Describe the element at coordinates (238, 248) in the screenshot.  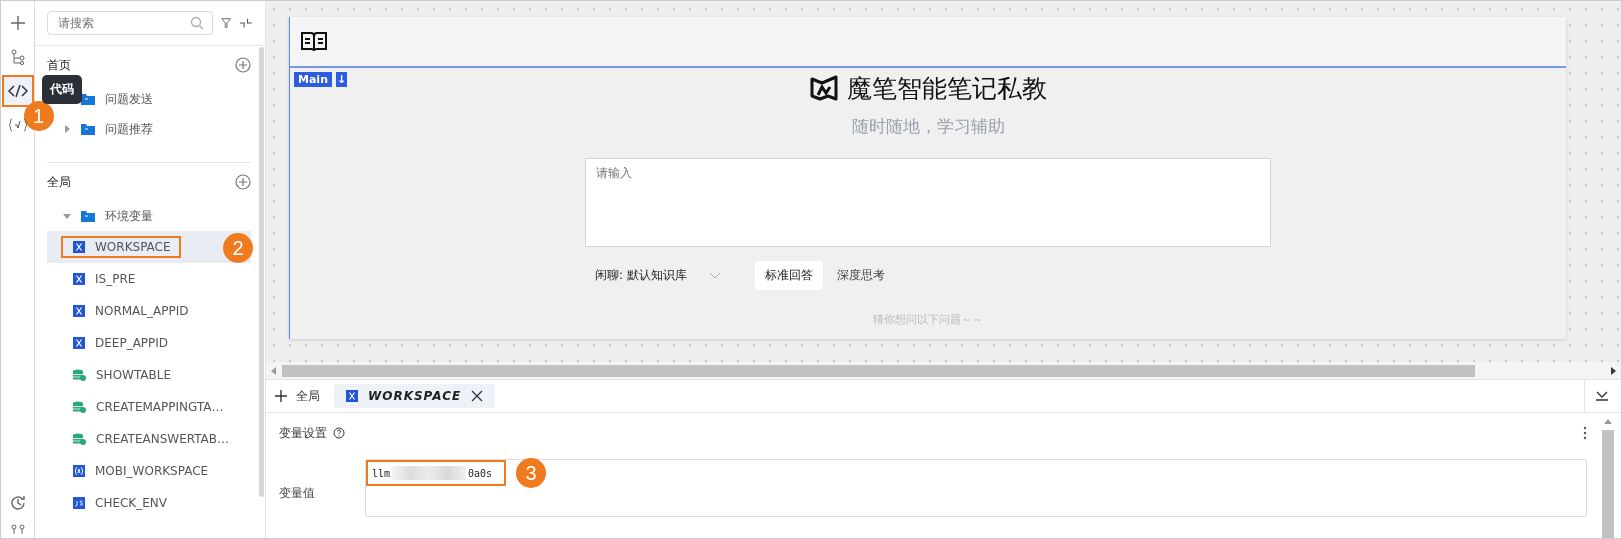
I see `callout-number: 2` at that location.